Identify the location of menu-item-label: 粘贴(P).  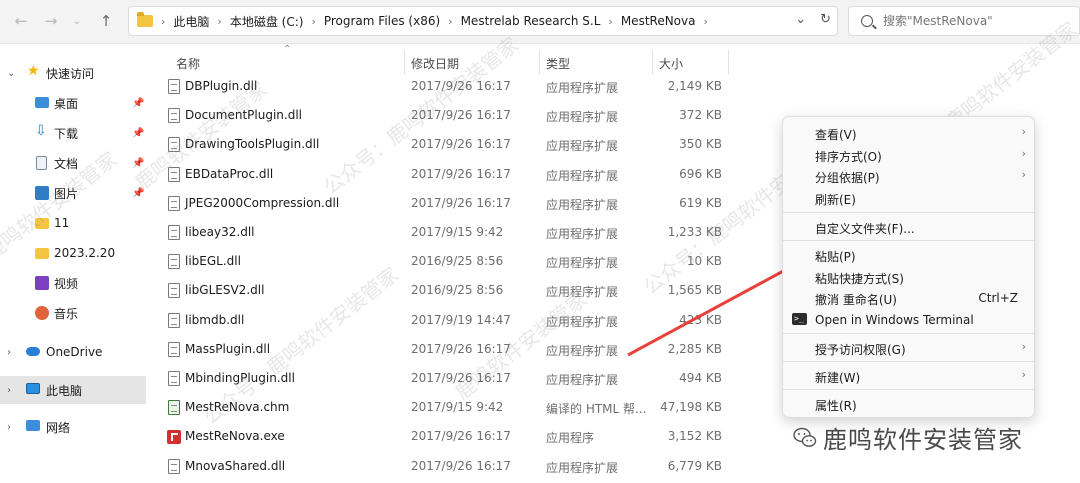
(835, 257).